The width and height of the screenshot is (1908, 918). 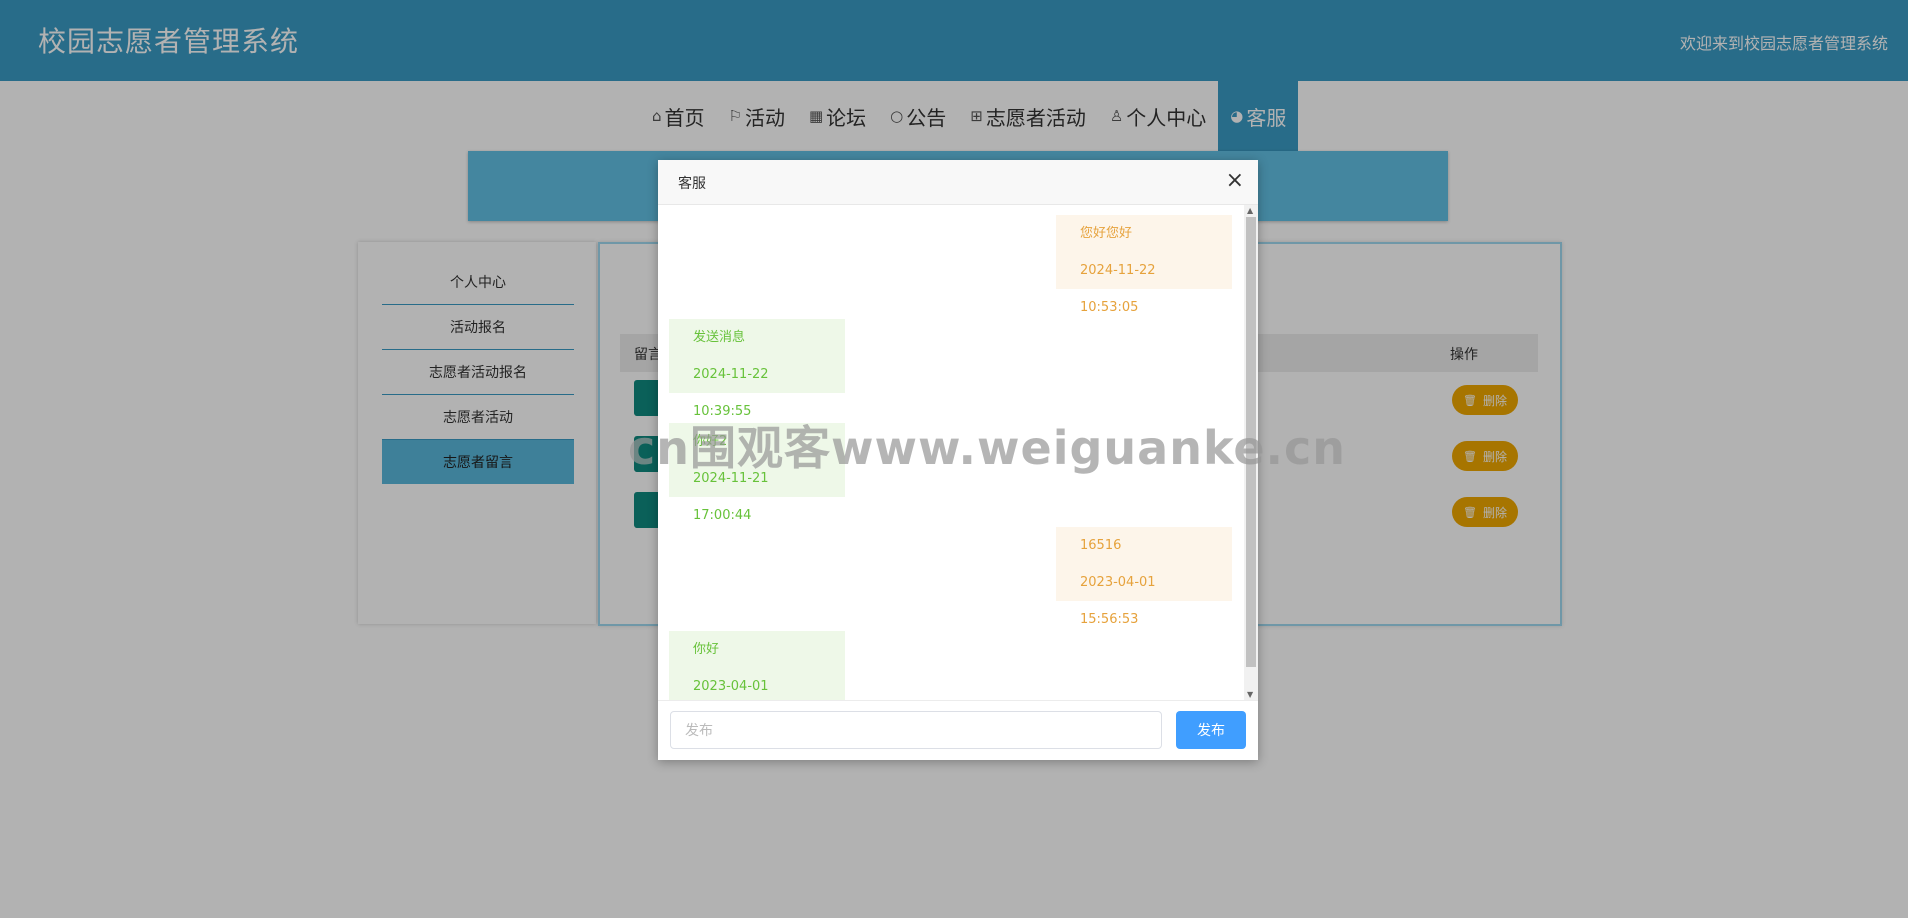 What do you see at coordinates (987, 448) in the screenshot?
I see `watermark: cn围观客www.weiguanke.cn` at bounding box center [987, 448].